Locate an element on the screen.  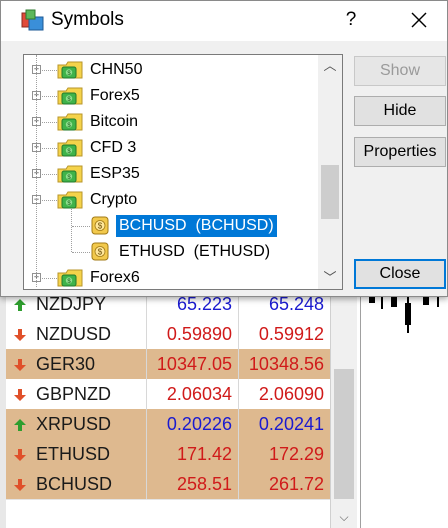
market-watch-row: NZDUSD 0.59890 0.59912 is located at coordinates (168, 334).